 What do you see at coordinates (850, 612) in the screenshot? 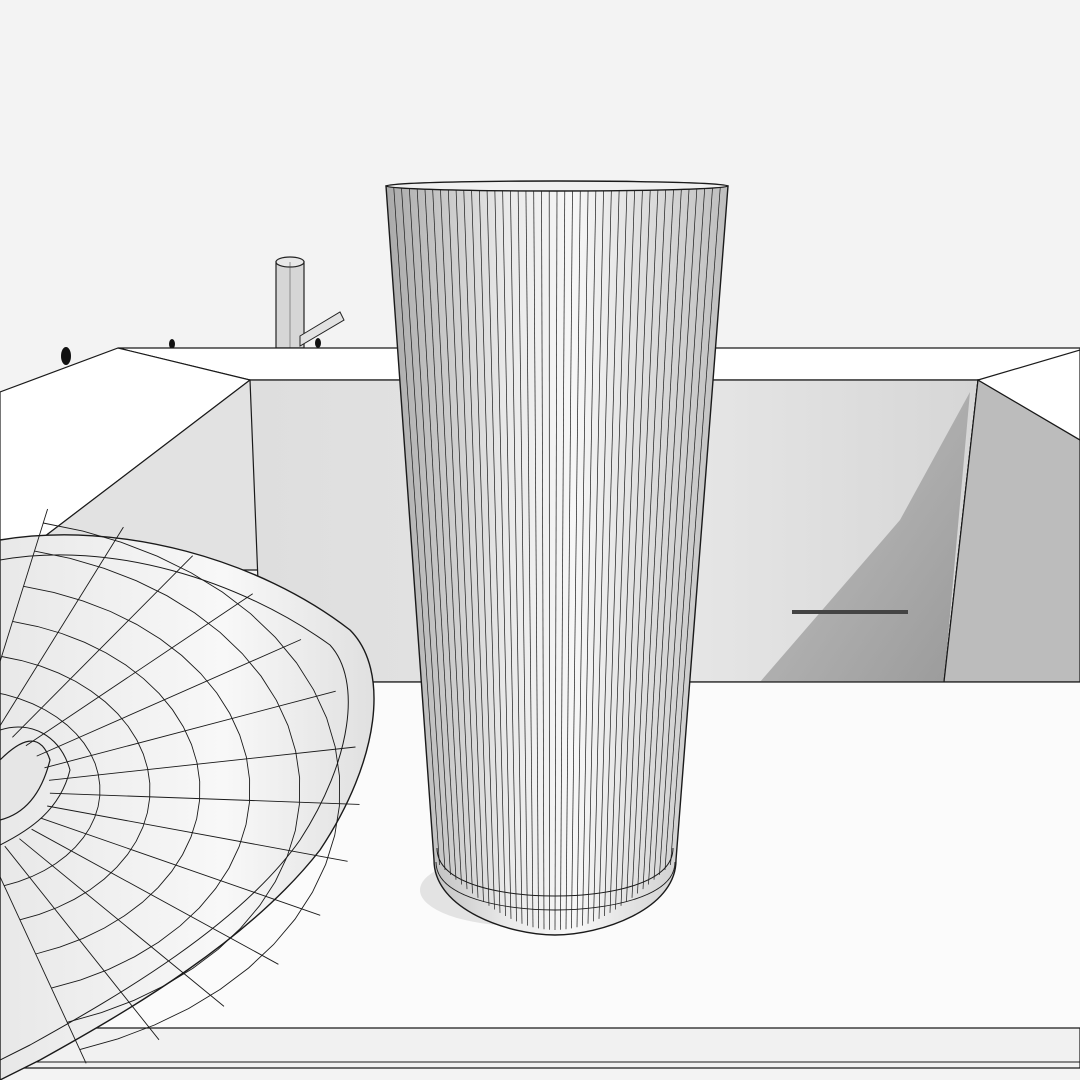
I see `wall-slot` at bounding box center [850, 612].